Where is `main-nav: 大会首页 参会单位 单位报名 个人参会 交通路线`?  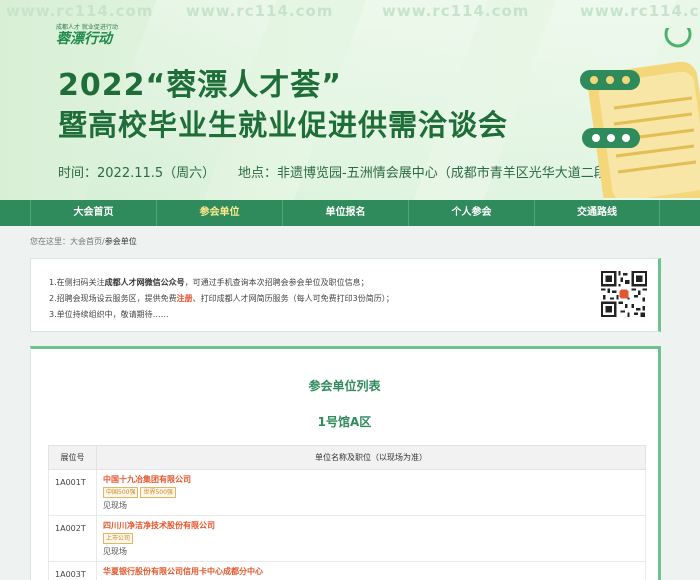 main-nav: 大会首页 参会单位 单位报名 个人参会 交通路线 is located at coordinates (350, 213).